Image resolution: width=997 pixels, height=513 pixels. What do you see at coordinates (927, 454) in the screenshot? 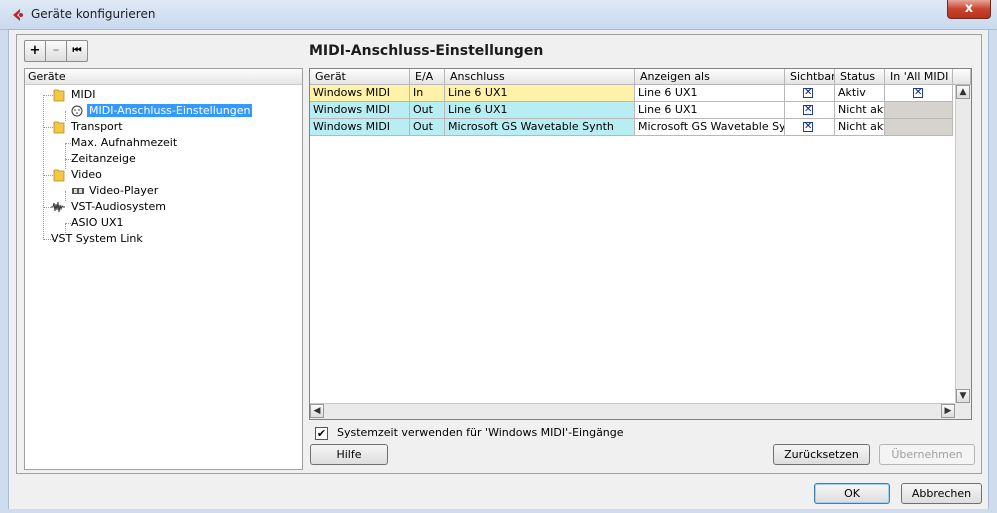
I see `apply-button: Übernehmen` at bounding box center [927, 454].